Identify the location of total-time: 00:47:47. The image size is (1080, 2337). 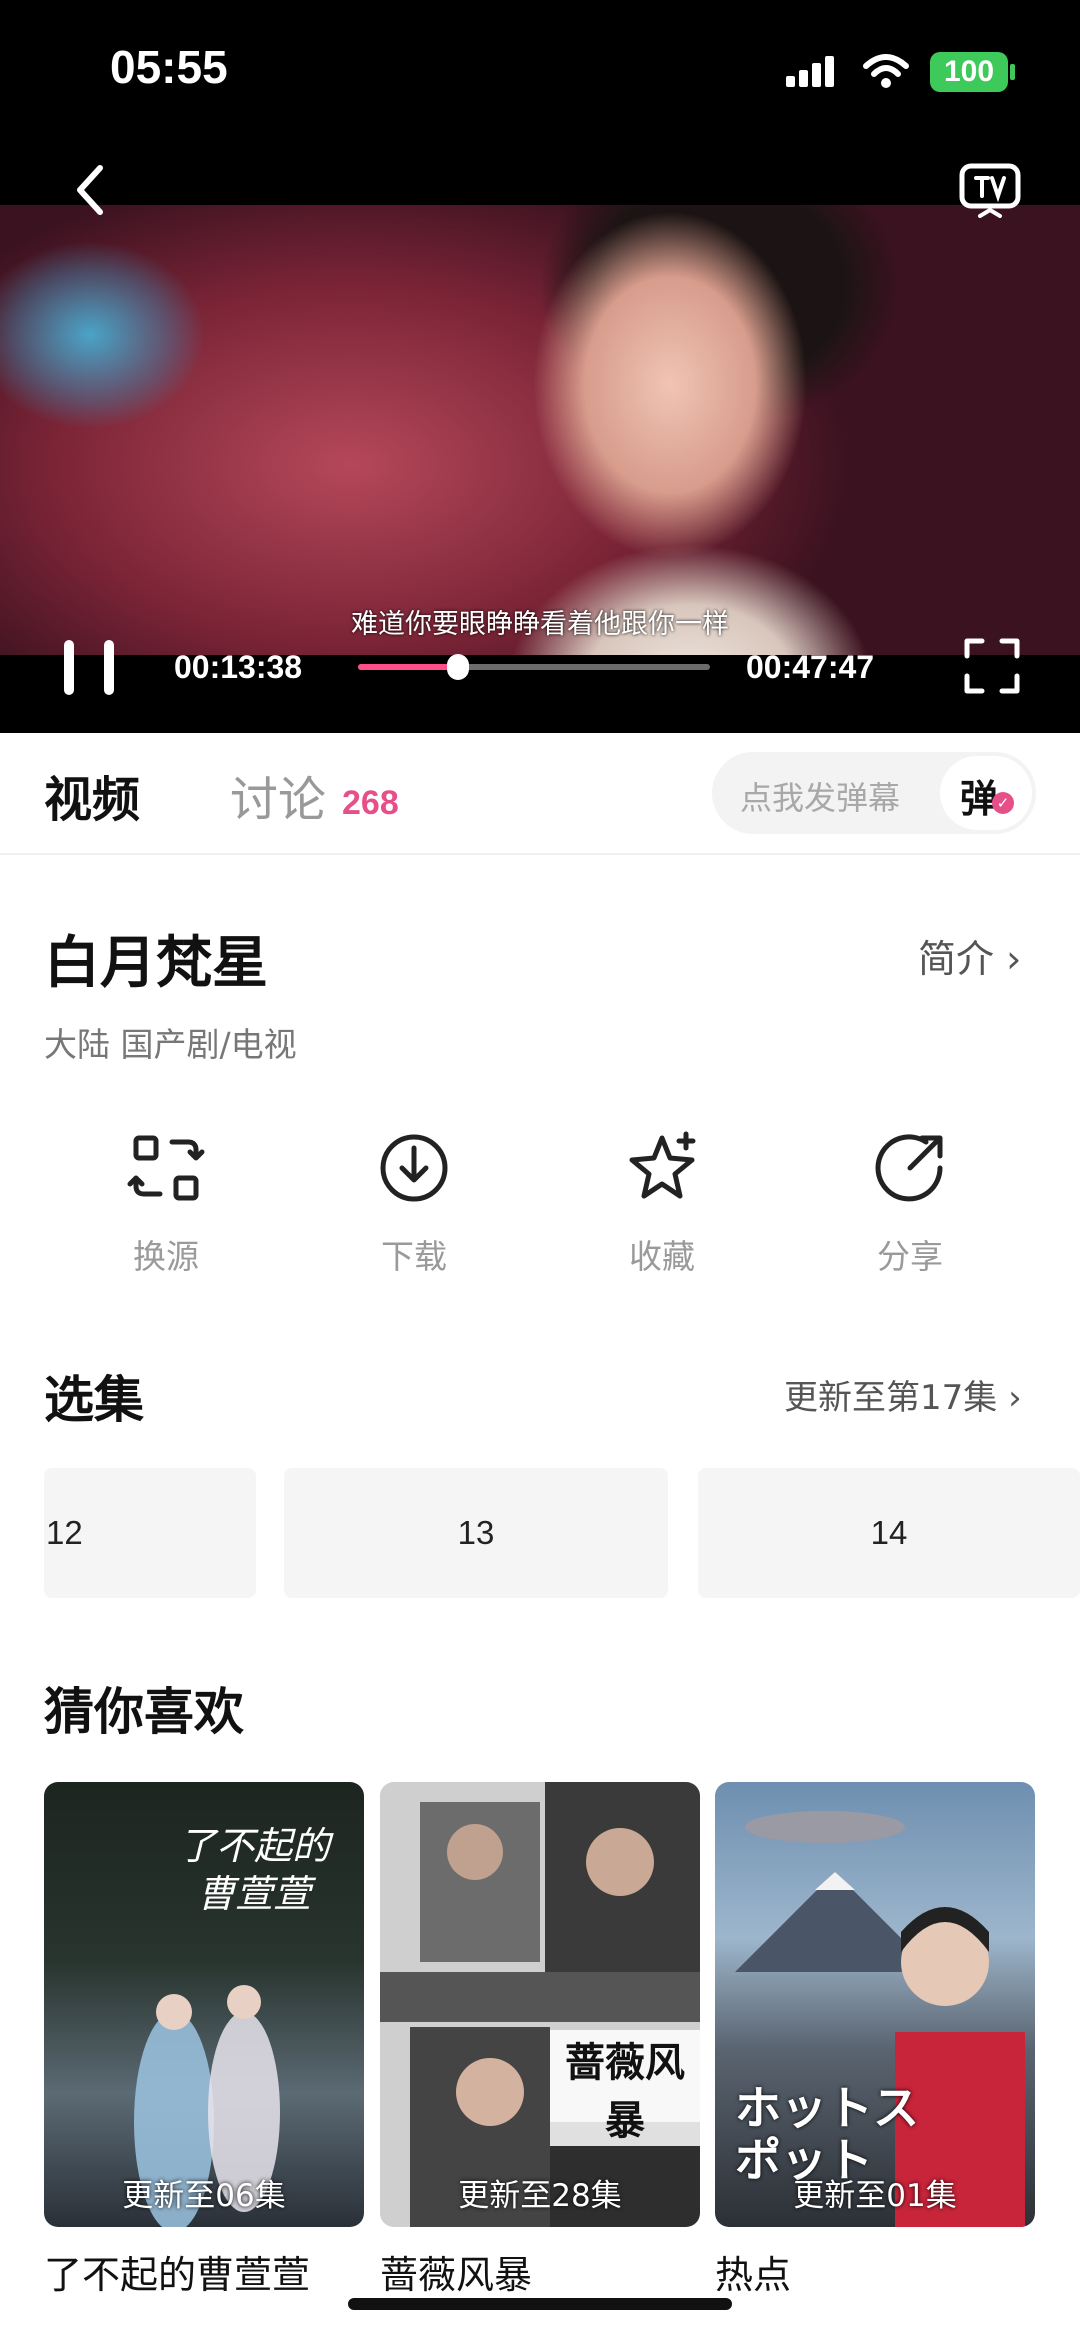
(810, 667).